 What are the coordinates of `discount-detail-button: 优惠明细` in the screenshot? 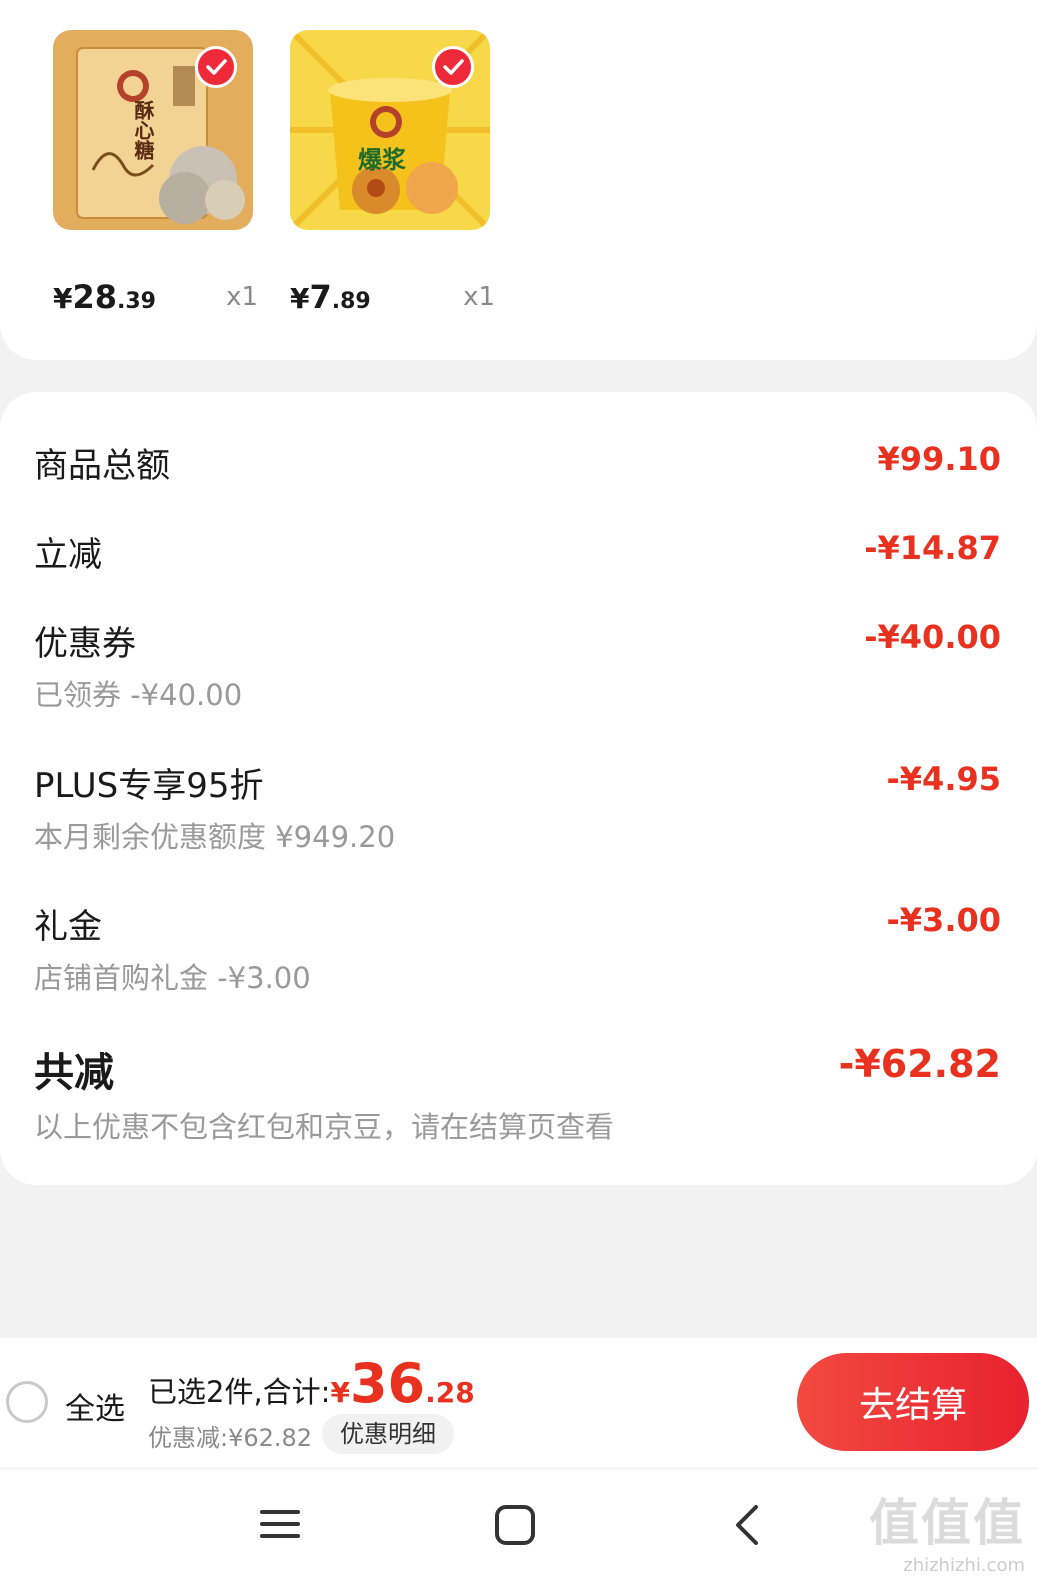 It's located at (388, 1434).